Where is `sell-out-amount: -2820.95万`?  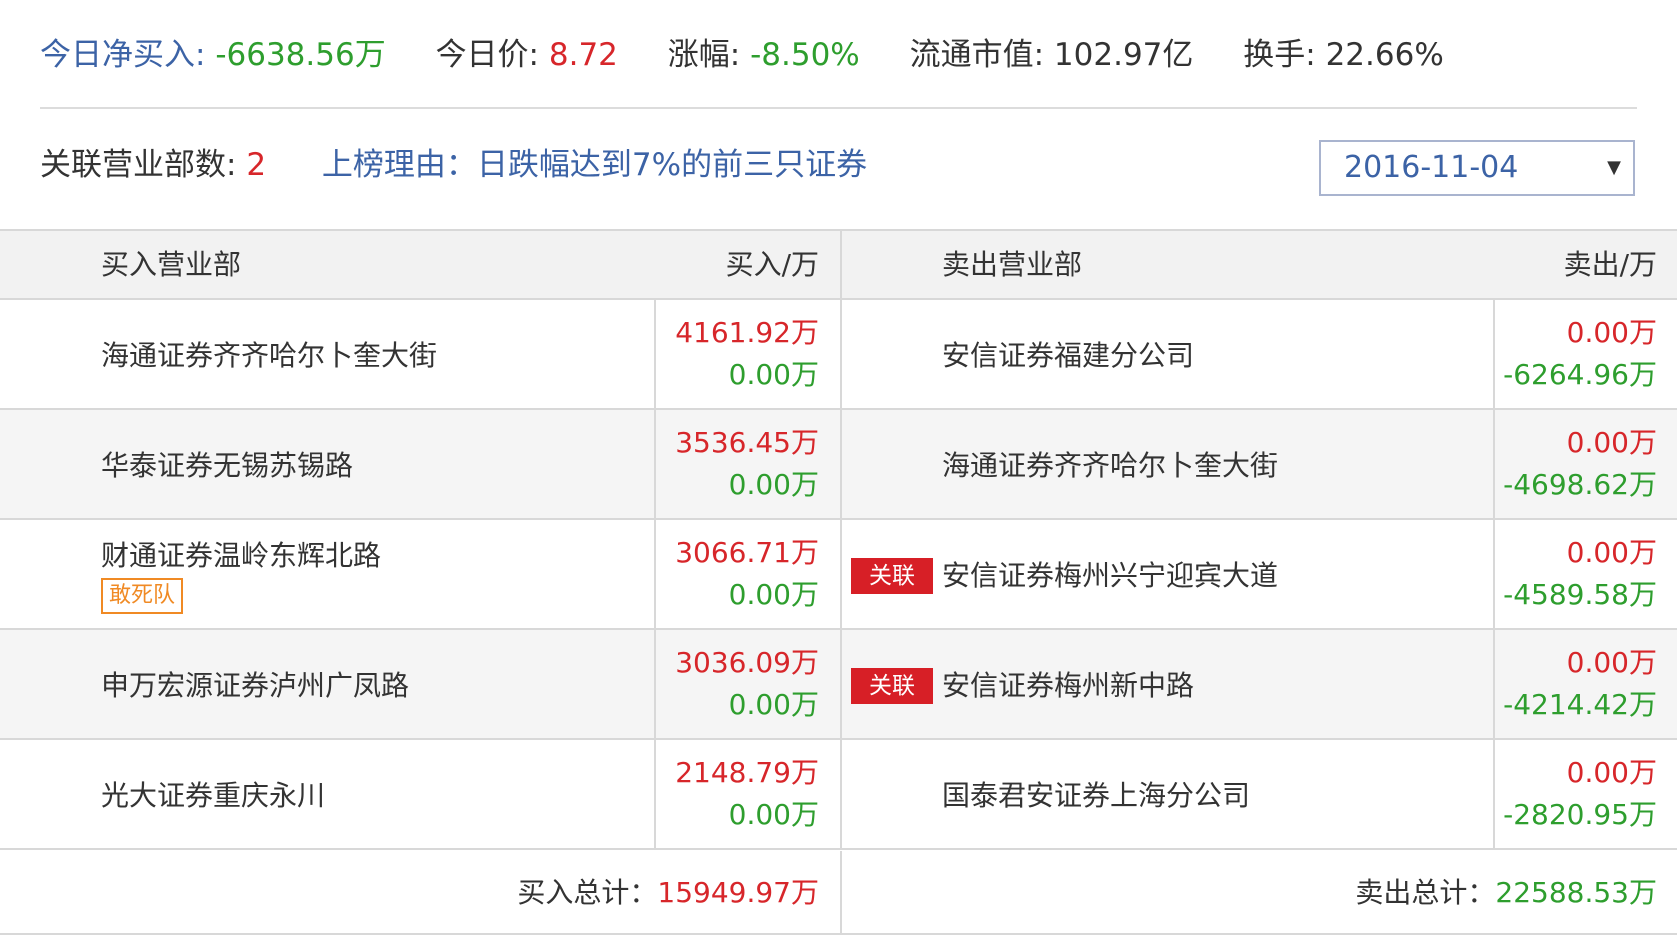 sell-out-amount: -2820.95万 is located at coordinates (1580, 814).